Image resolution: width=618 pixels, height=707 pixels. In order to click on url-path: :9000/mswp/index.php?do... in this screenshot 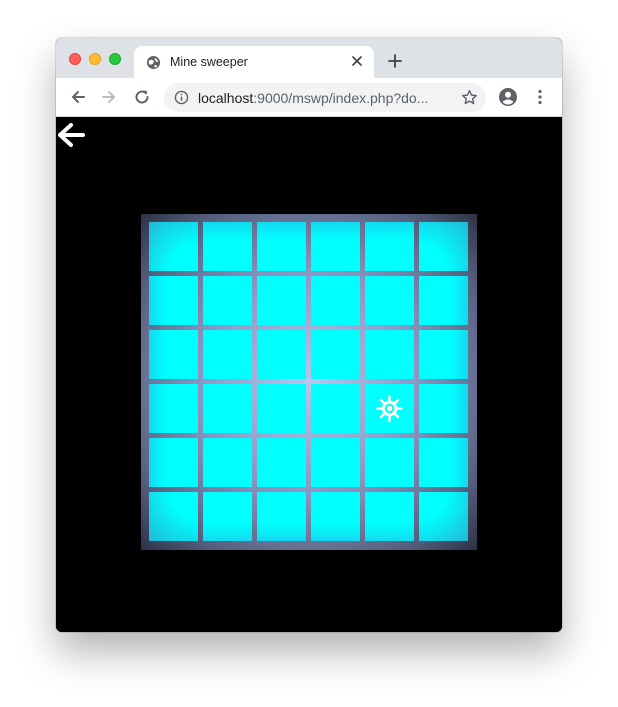, I will do `click(341, 98)`.